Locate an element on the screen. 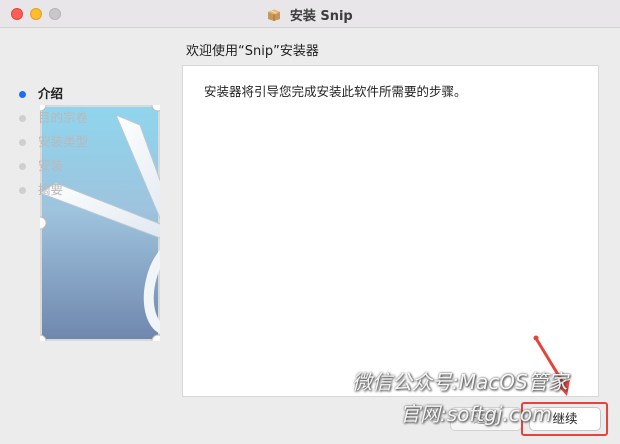  step-installation: 安装 is located at coordinates (53, 170).